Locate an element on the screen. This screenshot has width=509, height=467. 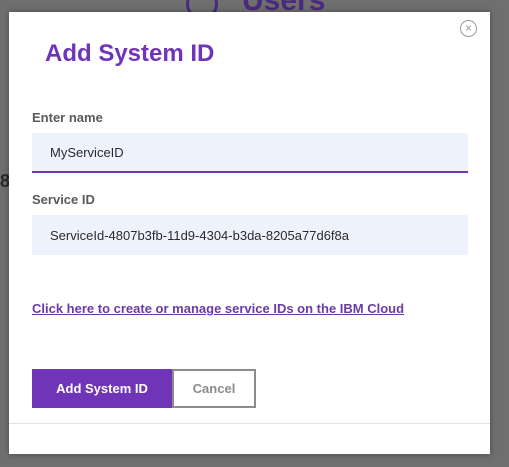
add-system-id-button: Add System ID is located at coordinates (102, 388).